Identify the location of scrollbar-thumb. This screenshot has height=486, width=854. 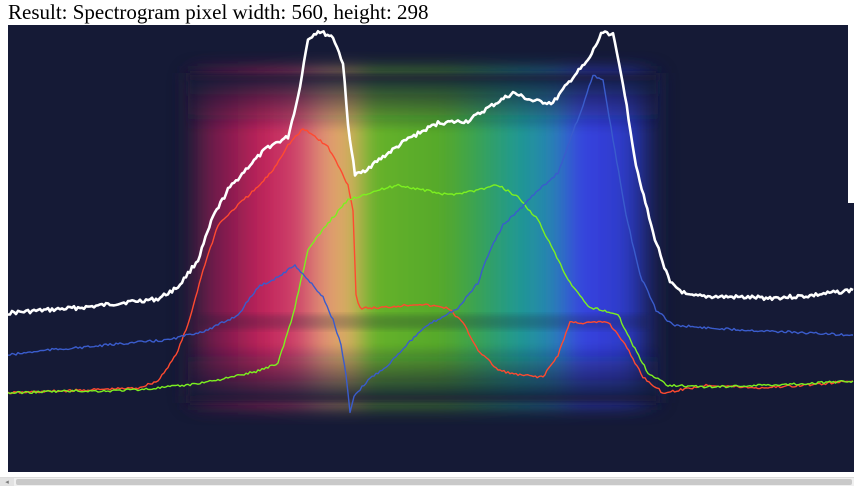
(434, 482).